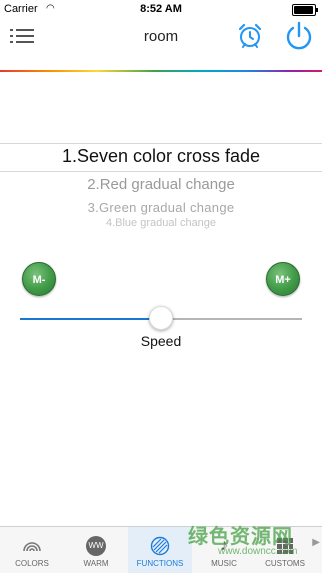  What do you see at coordinates (161, 143) in the screenshot?
I see `picker-top-divider` at bounding box center [161, 143].